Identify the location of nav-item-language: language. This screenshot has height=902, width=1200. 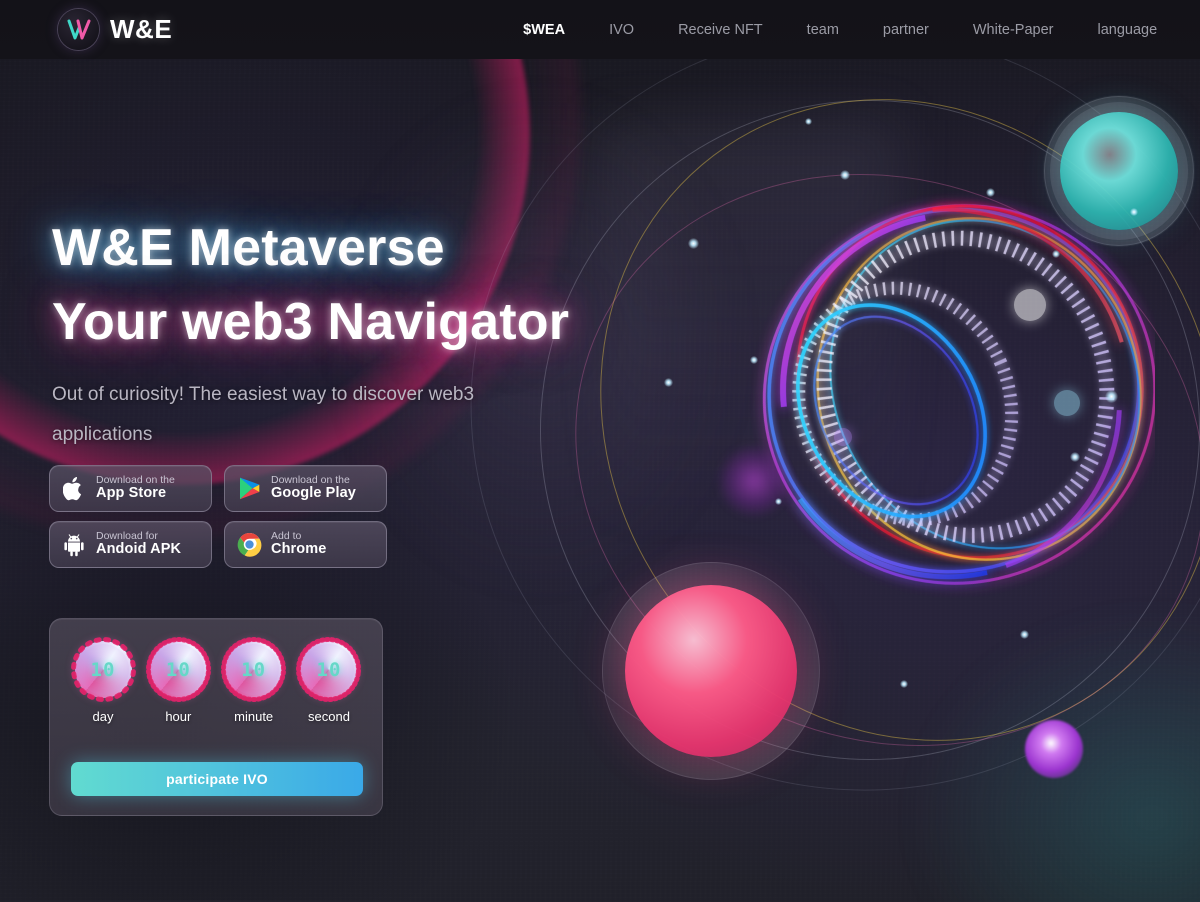
(1127, 30).